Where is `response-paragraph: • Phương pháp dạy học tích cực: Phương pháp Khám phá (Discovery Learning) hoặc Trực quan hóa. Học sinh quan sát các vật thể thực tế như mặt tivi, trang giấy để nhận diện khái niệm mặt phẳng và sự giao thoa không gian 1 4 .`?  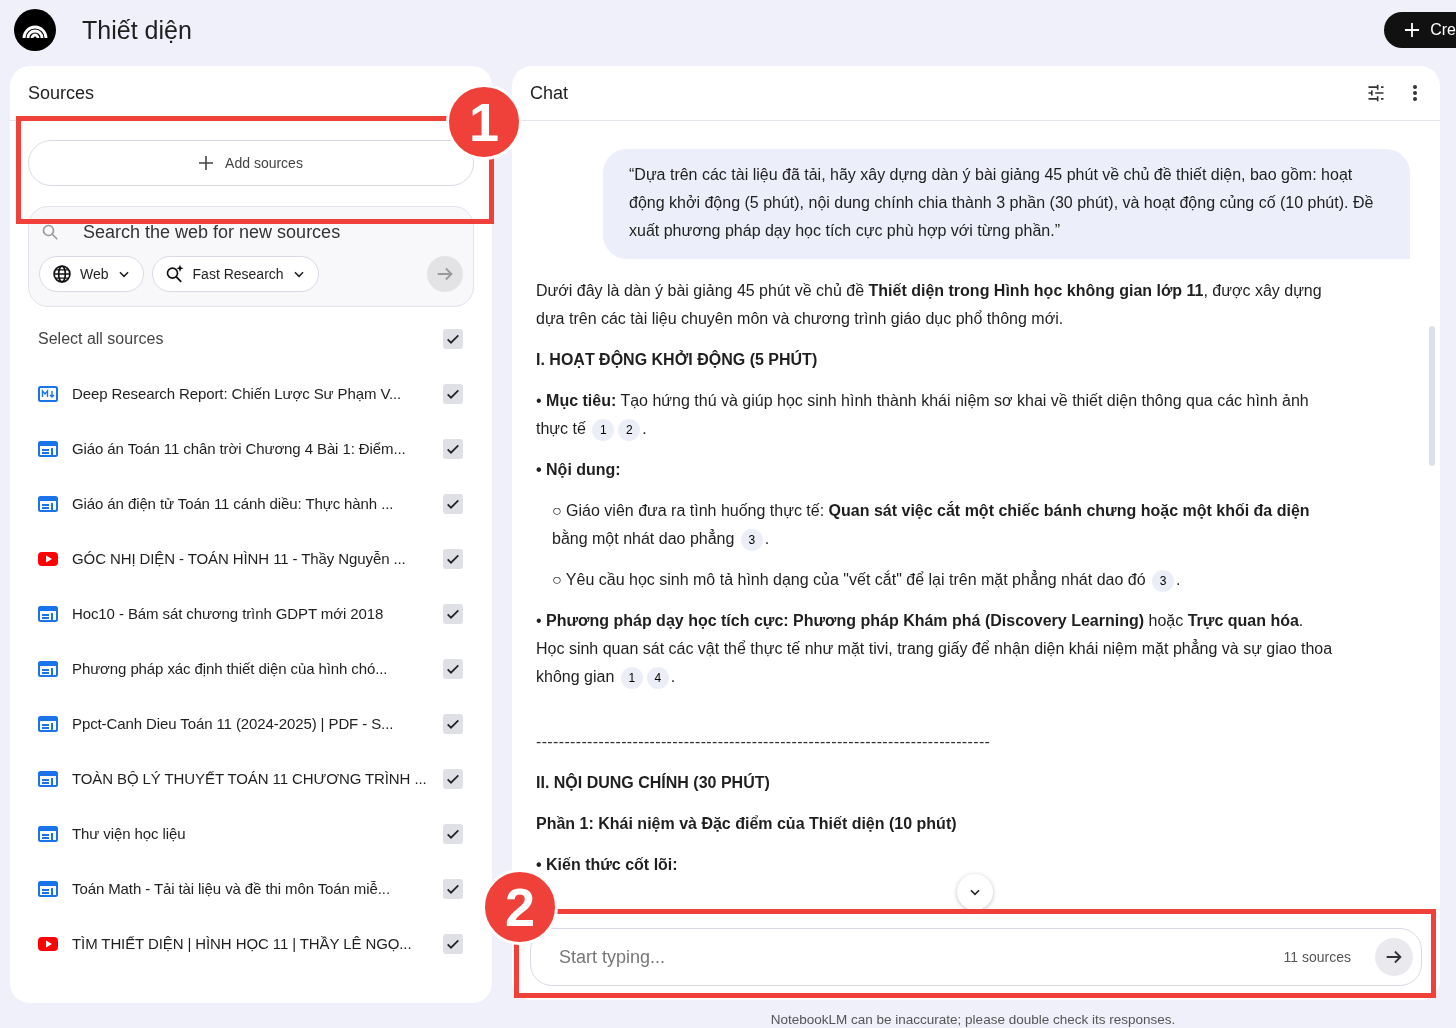
response-paragraph: • Phương pháp dạy học tích cực: Phương pháp Khám phá (Discovery Learning) hoặc Trực quan hóa. Học sinh quan sát các vật thể thực tế như mặt tivi, trang giấy để nhận diện khái niệm mặt phẳng và sự giao thoa không gian 1 4 . is located at coordinates (936, 649).